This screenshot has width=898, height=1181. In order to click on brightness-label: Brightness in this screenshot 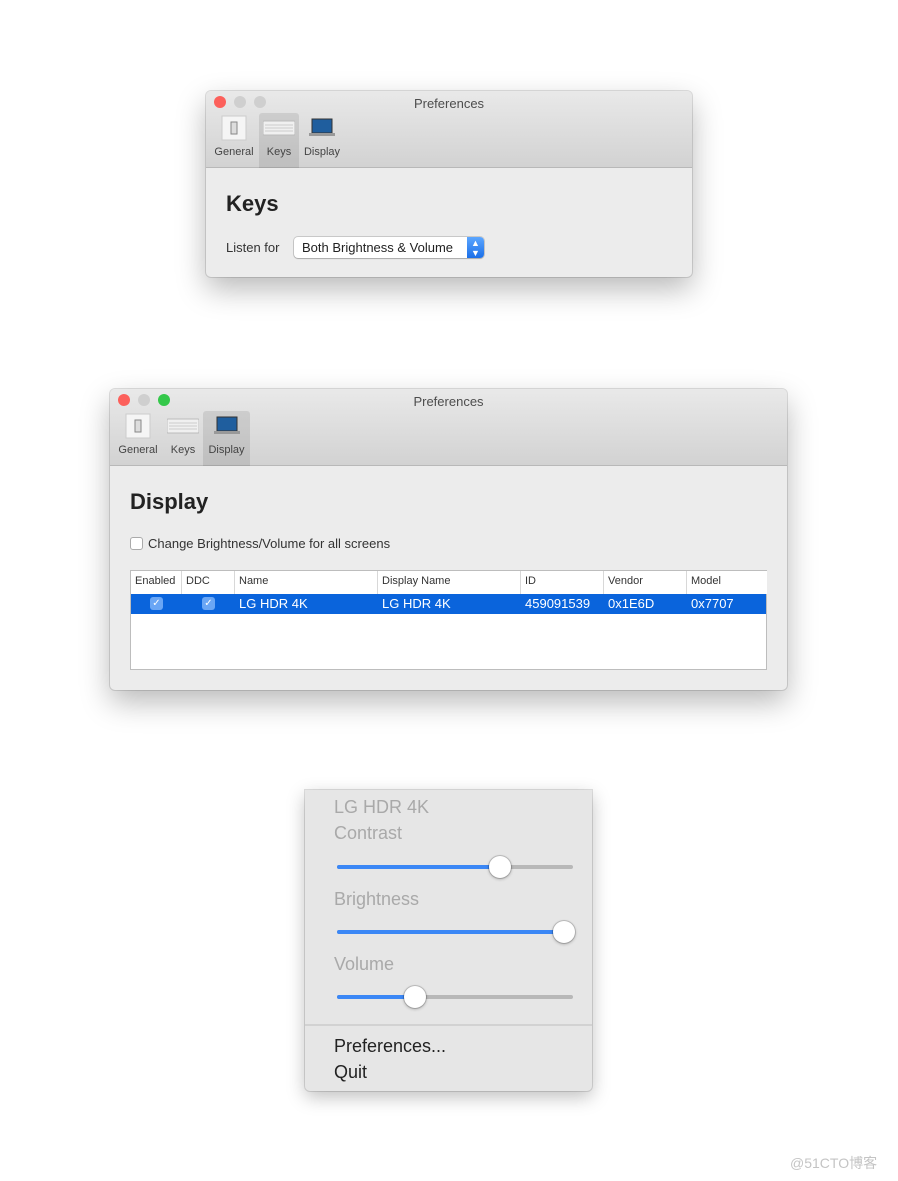, I will do `click(377, 899)`.